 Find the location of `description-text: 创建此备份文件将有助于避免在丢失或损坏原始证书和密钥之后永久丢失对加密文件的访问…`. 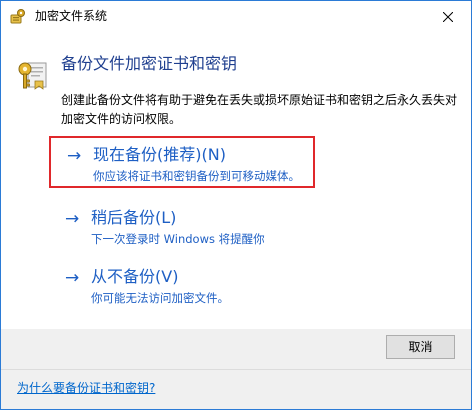

description-text: 创建此备份文件将有助于避免在丢失或损坏原始证书和密钥之后永久丢失对加密文件的访问… is located at coordinates (259, 109).